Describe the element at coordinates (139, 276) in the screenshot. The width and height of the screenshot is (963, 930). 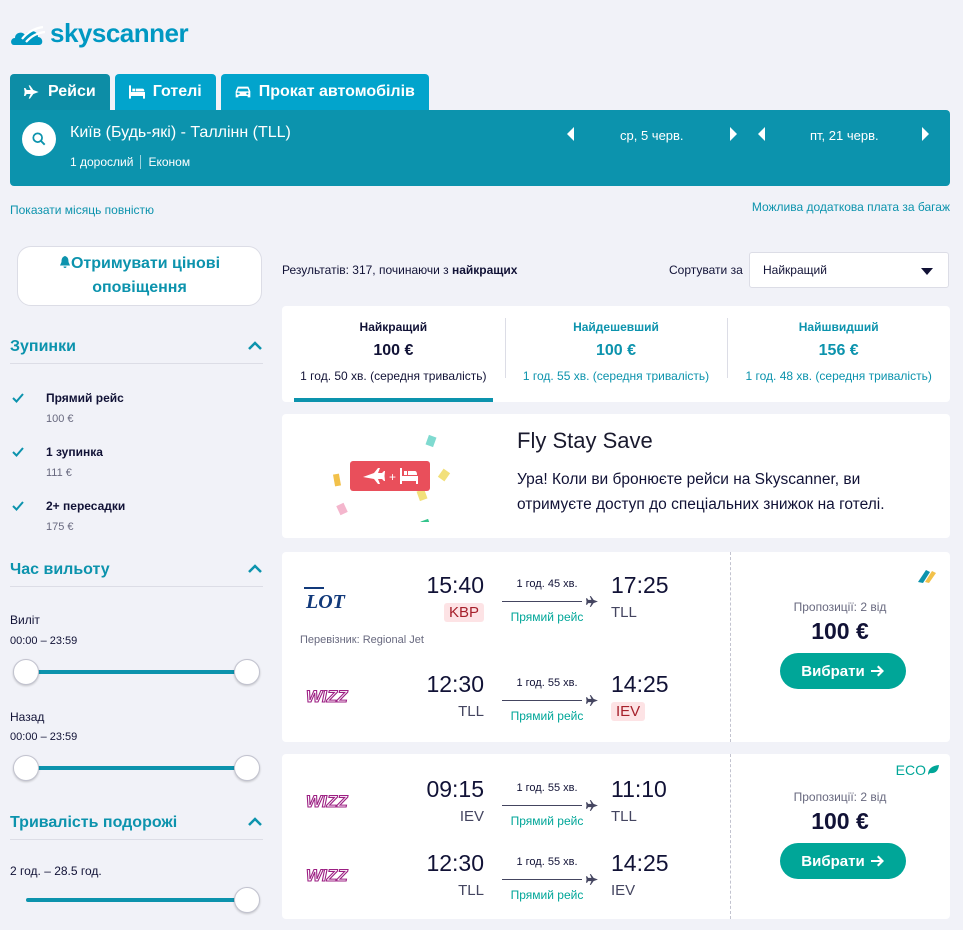
I see `price-alerts-button: Отримувати цінові оповіщення` at that location.